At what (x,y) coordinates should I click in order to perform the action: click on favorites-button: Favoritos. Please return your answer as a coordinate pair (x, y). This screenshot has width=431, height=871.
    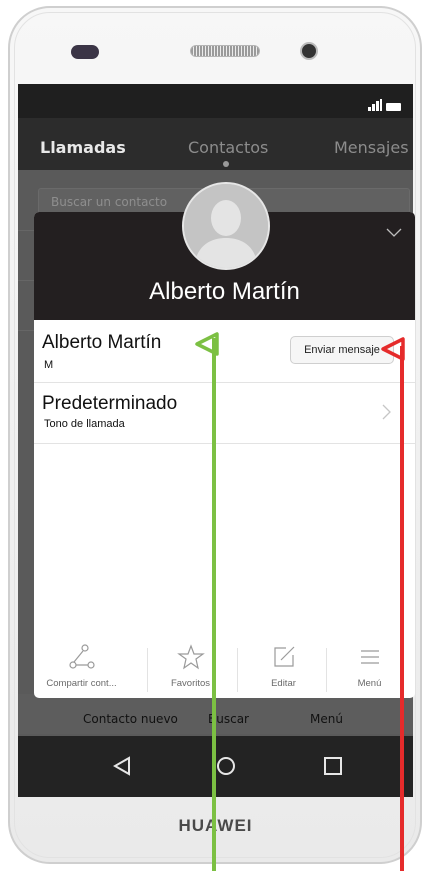
    Looking at the image, I should click on (190, 666).